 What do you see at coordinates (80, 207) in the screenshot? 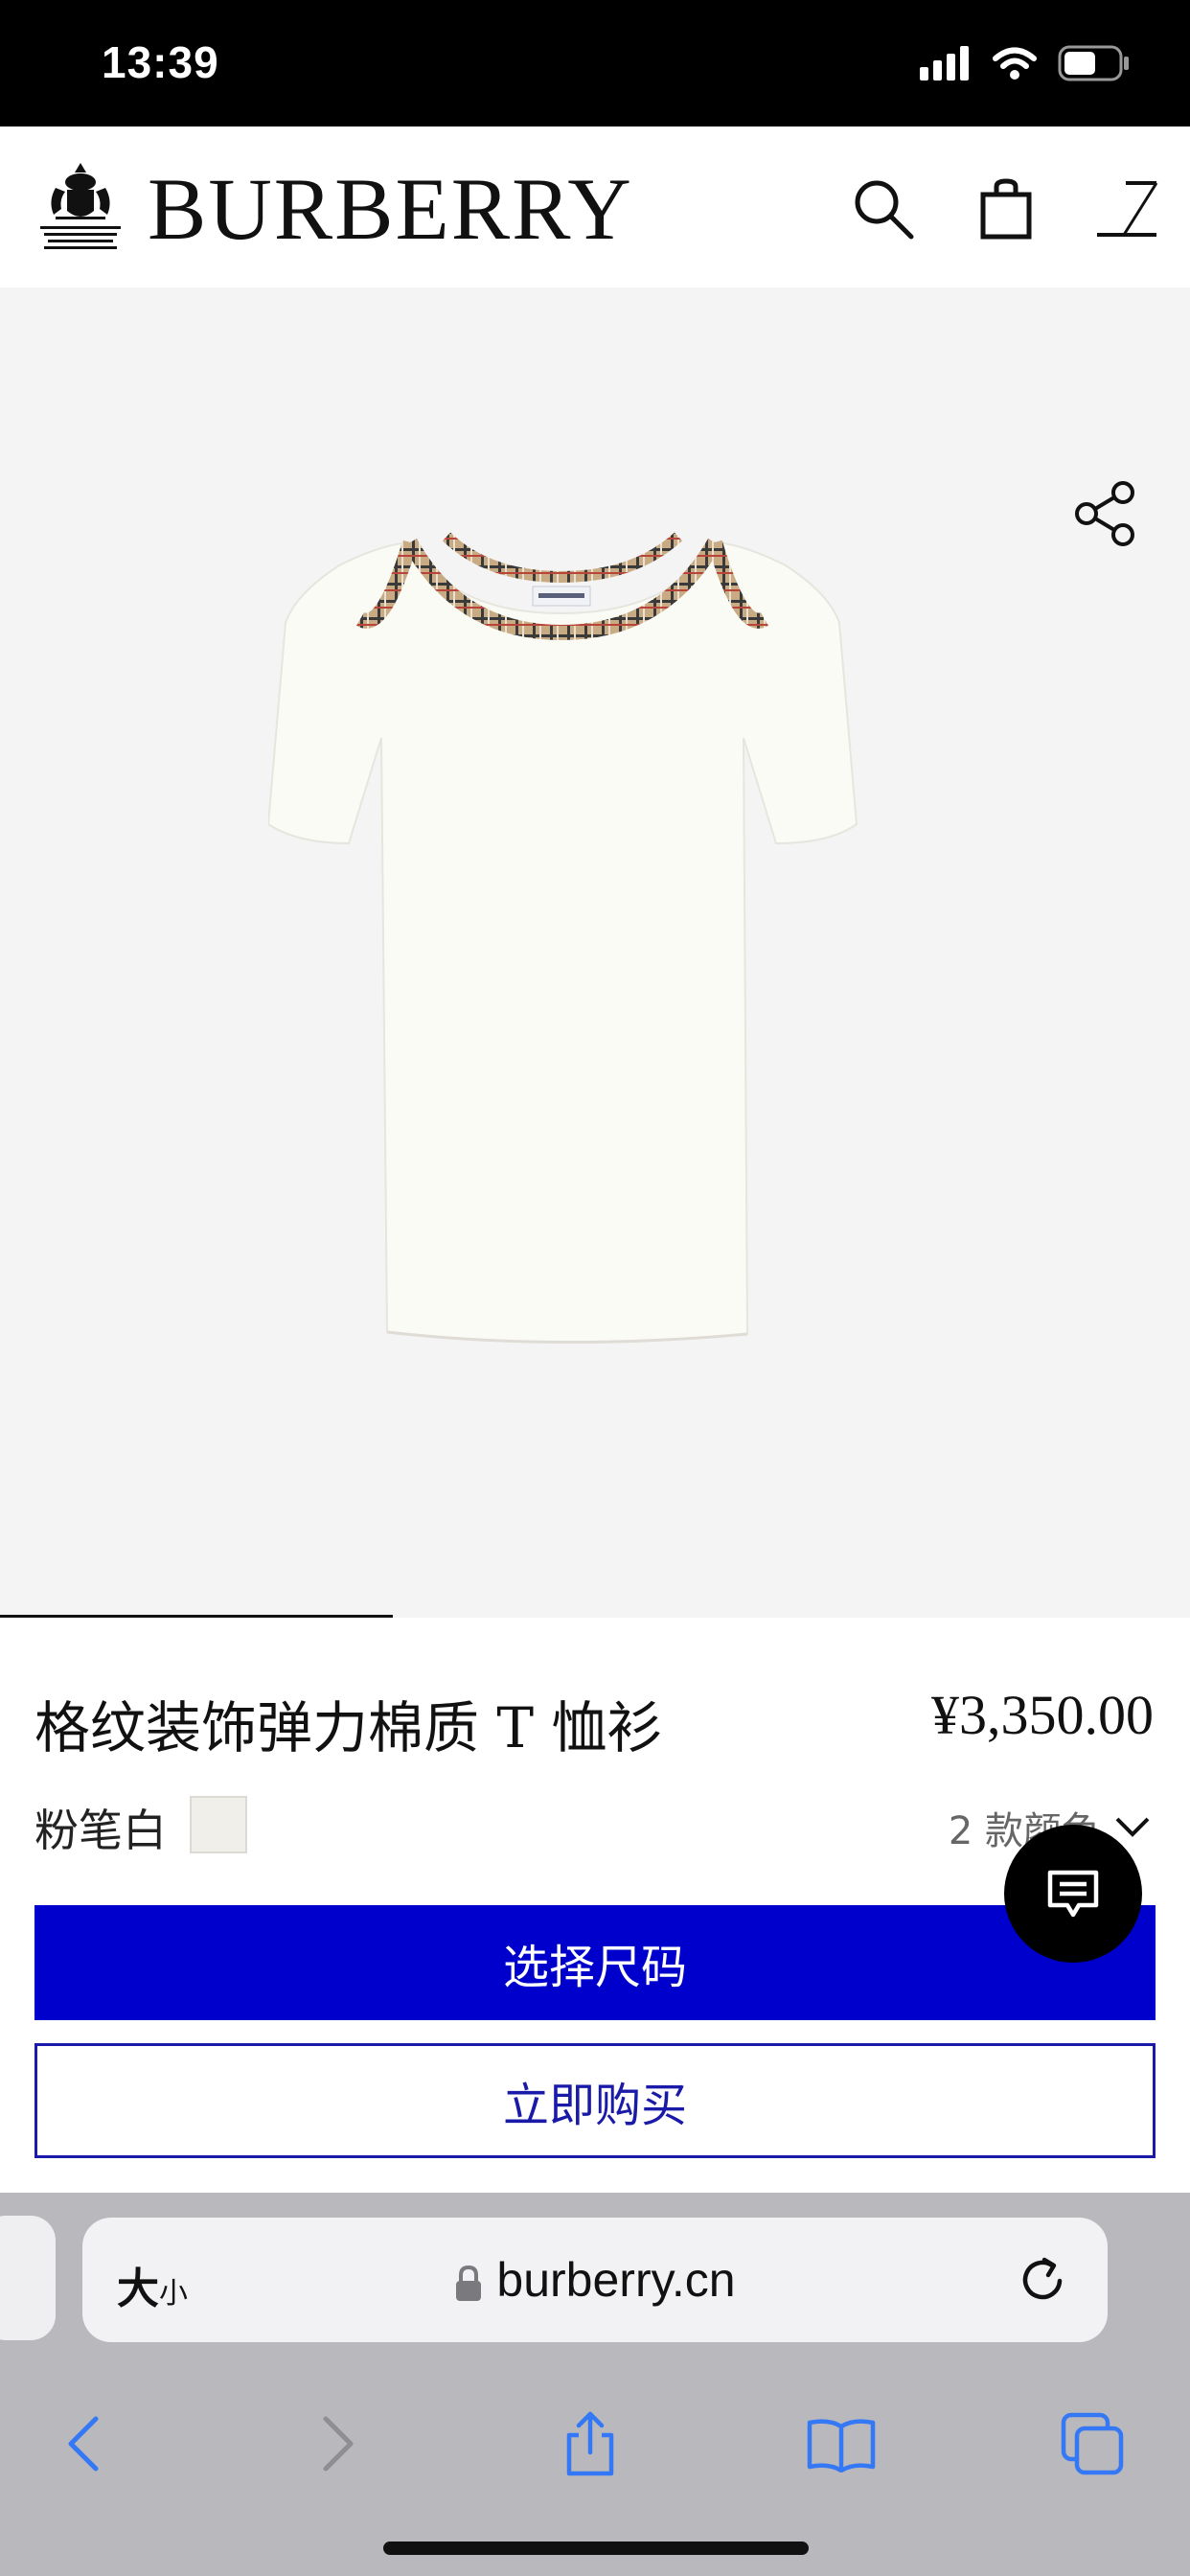
I see `royal-warrant-crest-logo` at bounding box center [80, 207].